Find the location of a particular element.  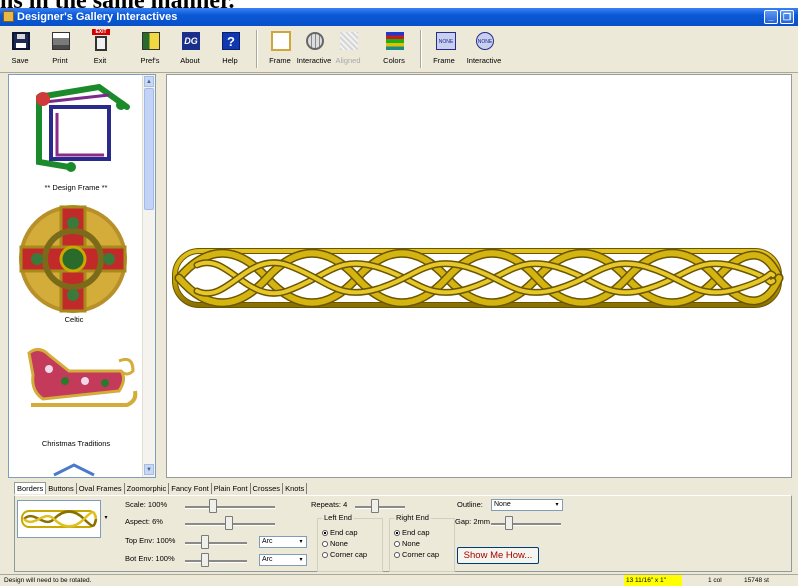

radio-icon is located at coordinates (325, 555).